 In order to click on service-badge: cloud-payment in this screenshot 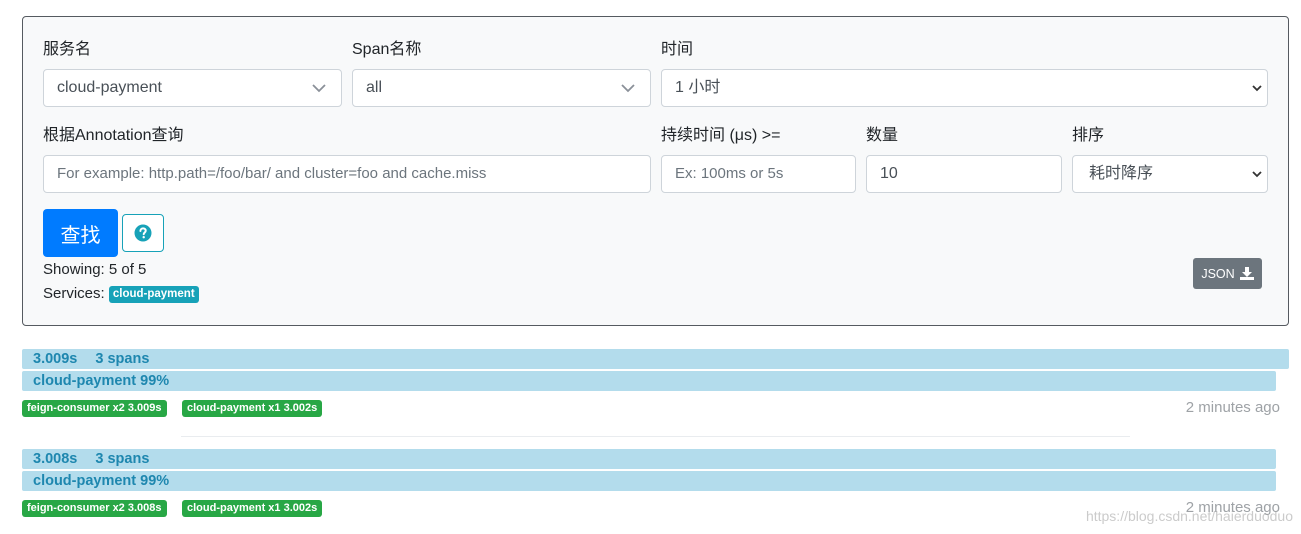, I will do `click(153, 294)`.